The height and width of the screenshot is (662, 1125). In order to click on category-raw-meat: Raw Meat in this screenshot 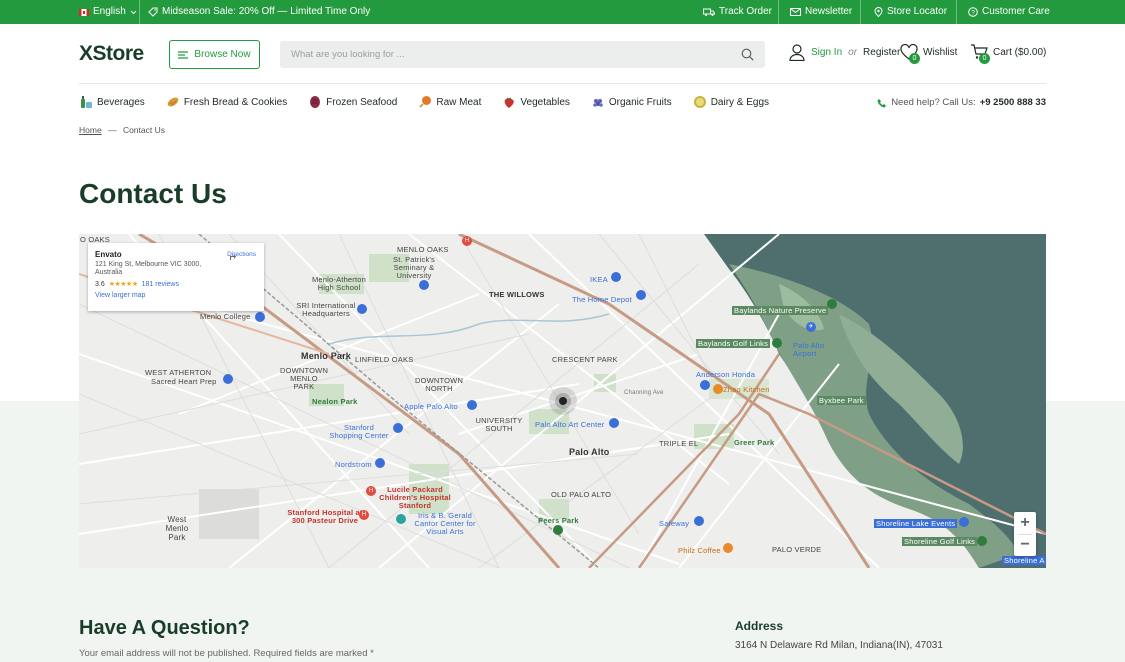, I will do `click(449, 102)`.